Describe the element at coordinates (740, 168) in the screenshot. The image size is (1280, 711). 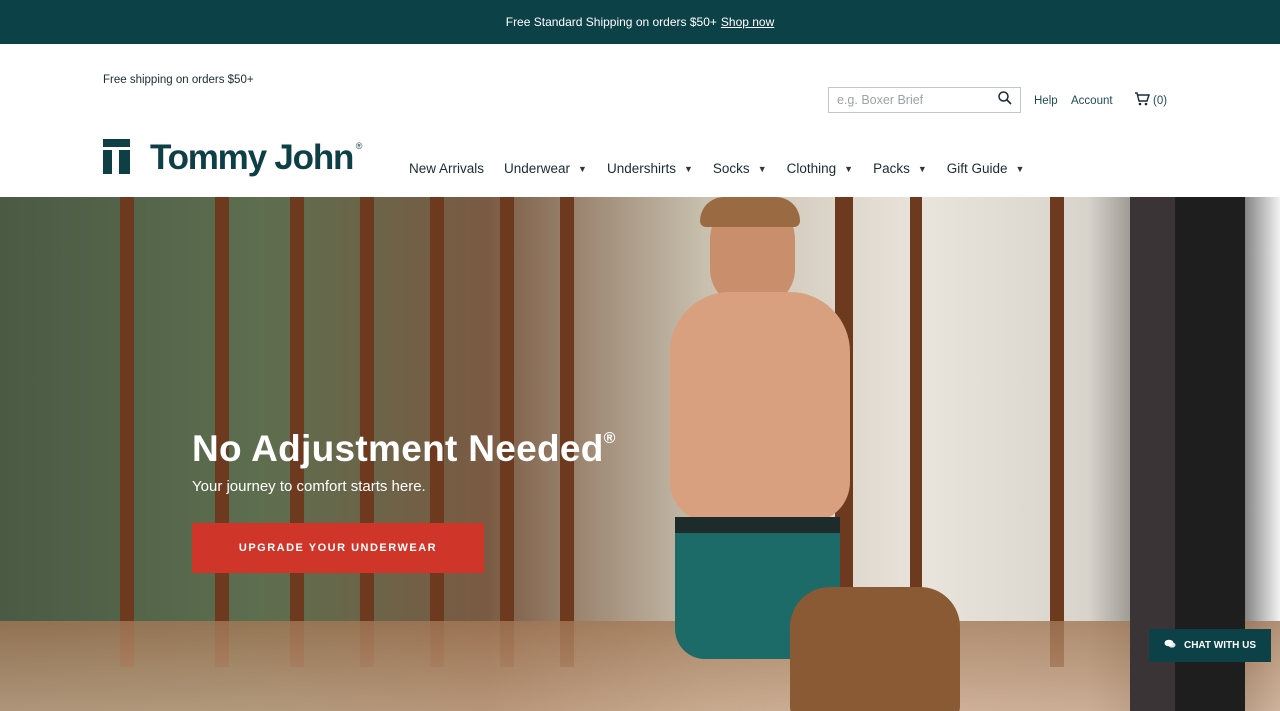
I see `nav-item-socks: Socks ▼` at that location.